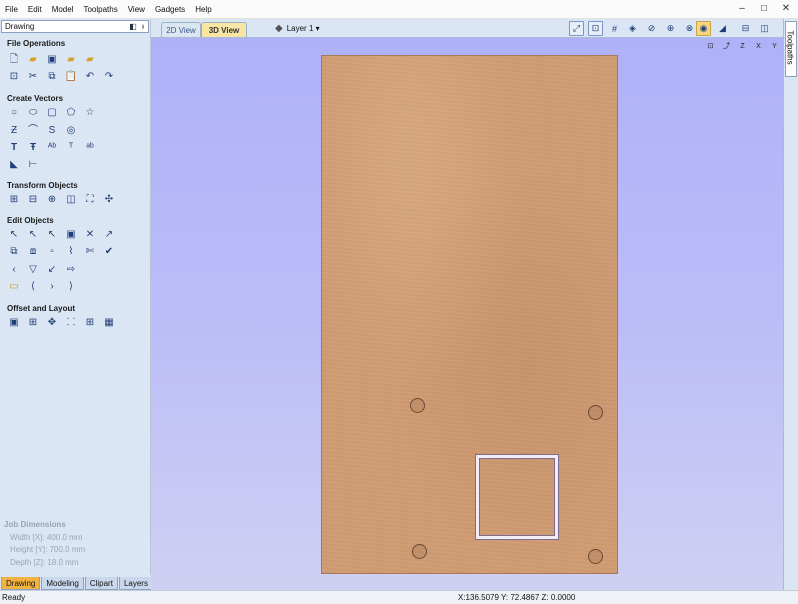  I want to click on material-icon: ◈, so click(632, 28).